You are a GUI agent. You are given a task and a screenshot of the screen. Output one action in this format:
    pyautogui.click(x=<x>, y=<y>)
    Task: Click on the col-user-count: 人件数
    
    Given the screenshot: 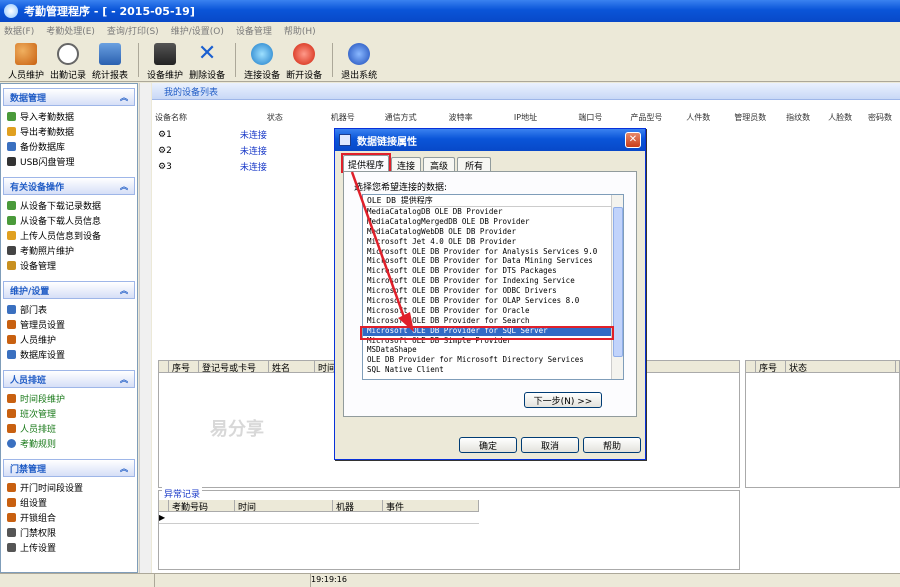 What is the action you would take?
    pyautogui.click(x=698, y=118)
    